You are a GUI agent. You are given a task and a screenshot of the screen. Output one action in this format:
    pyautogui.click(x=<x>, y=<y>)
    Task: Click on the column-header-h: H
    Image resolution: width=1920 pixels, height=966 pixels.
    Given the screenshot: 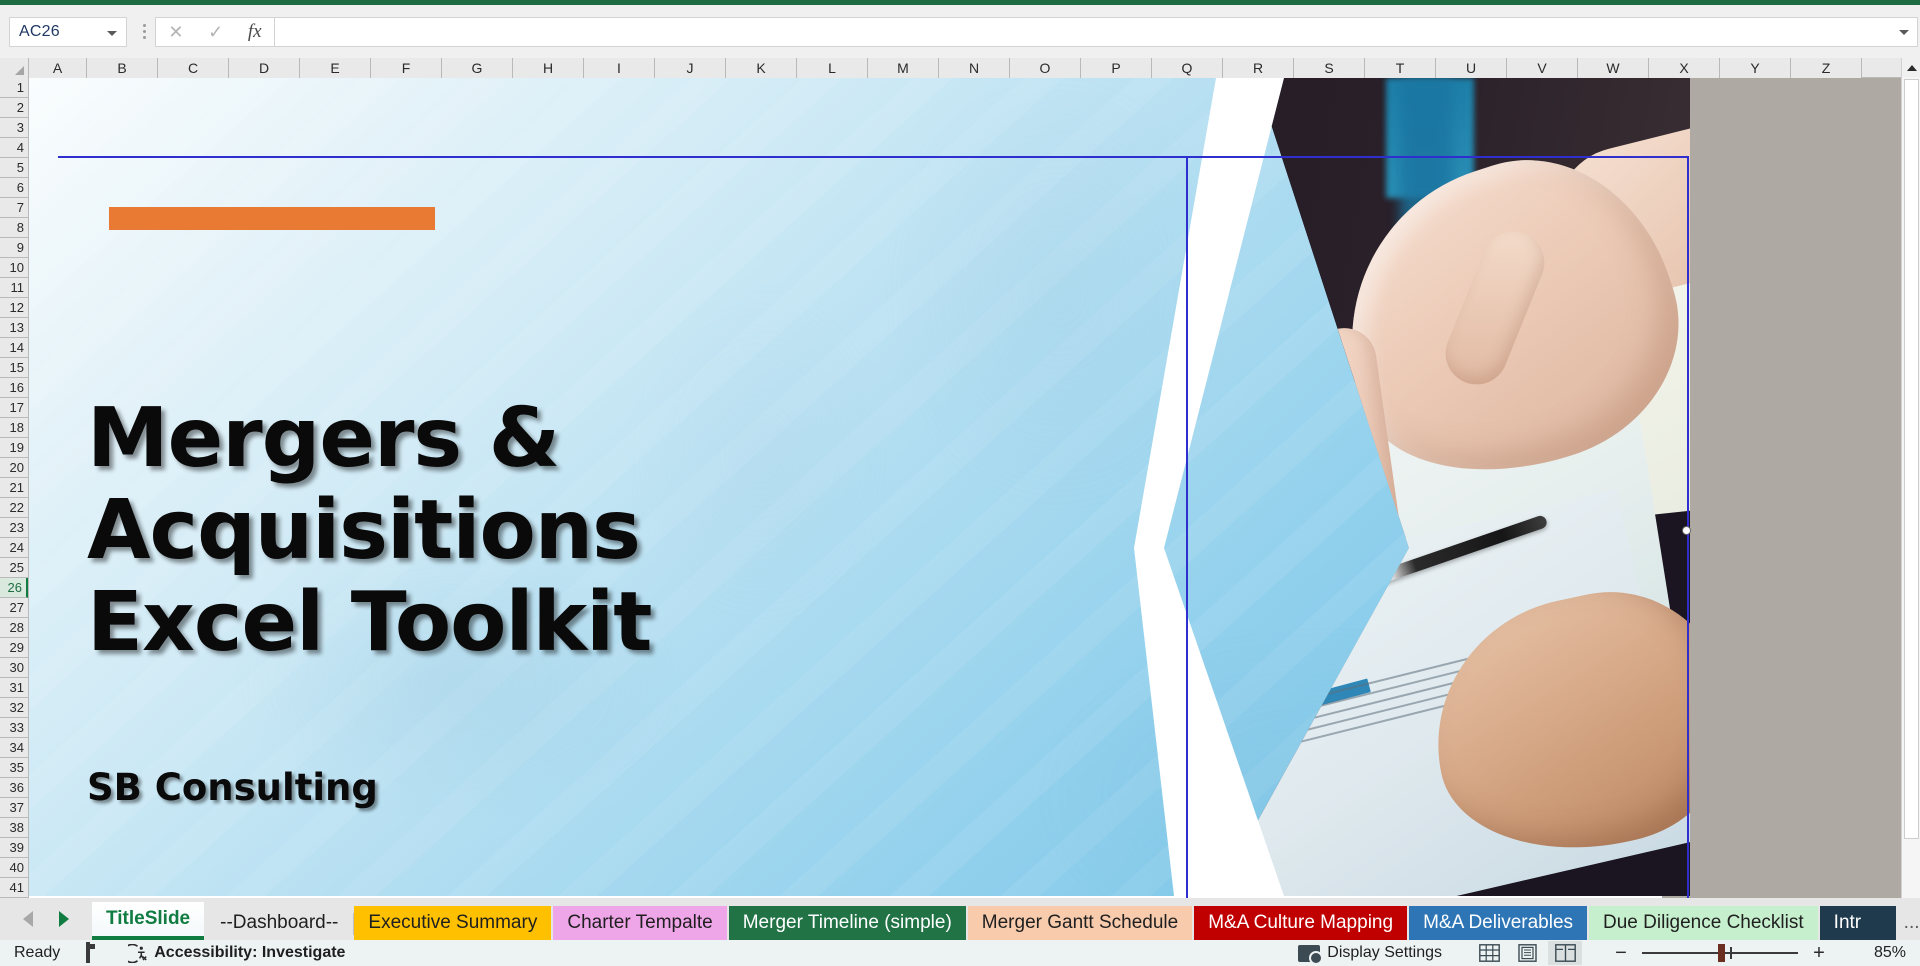 What is the action you would take?
    pyautogui.click(x=548, y=68)
    